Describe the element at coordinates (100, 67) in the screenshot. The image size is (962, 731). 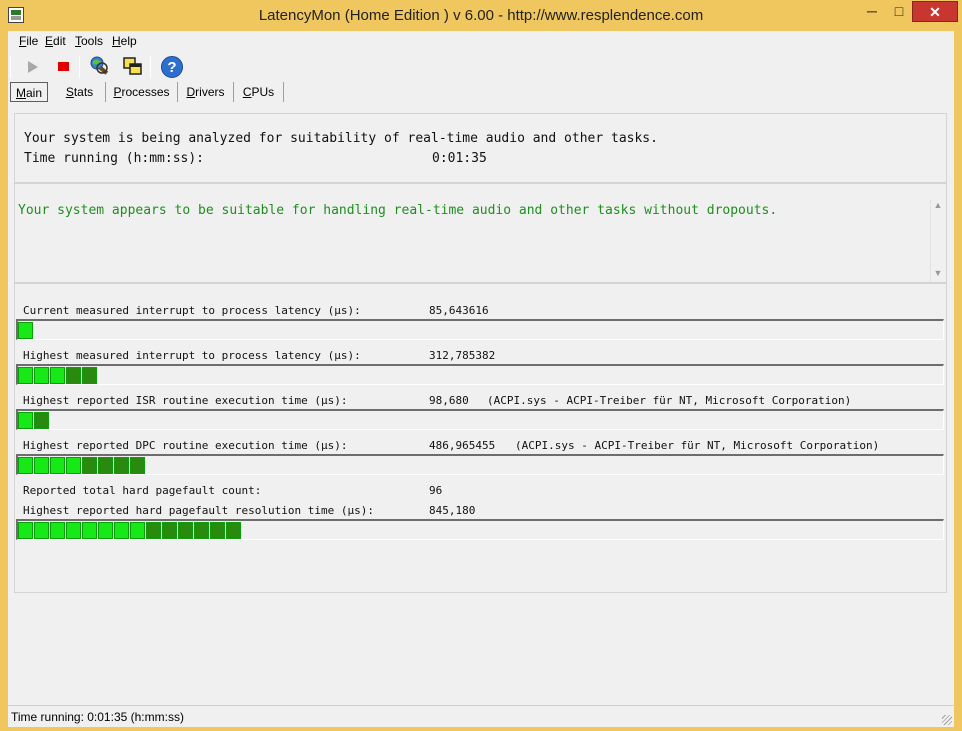
I see `globe-search-icon` at that location.